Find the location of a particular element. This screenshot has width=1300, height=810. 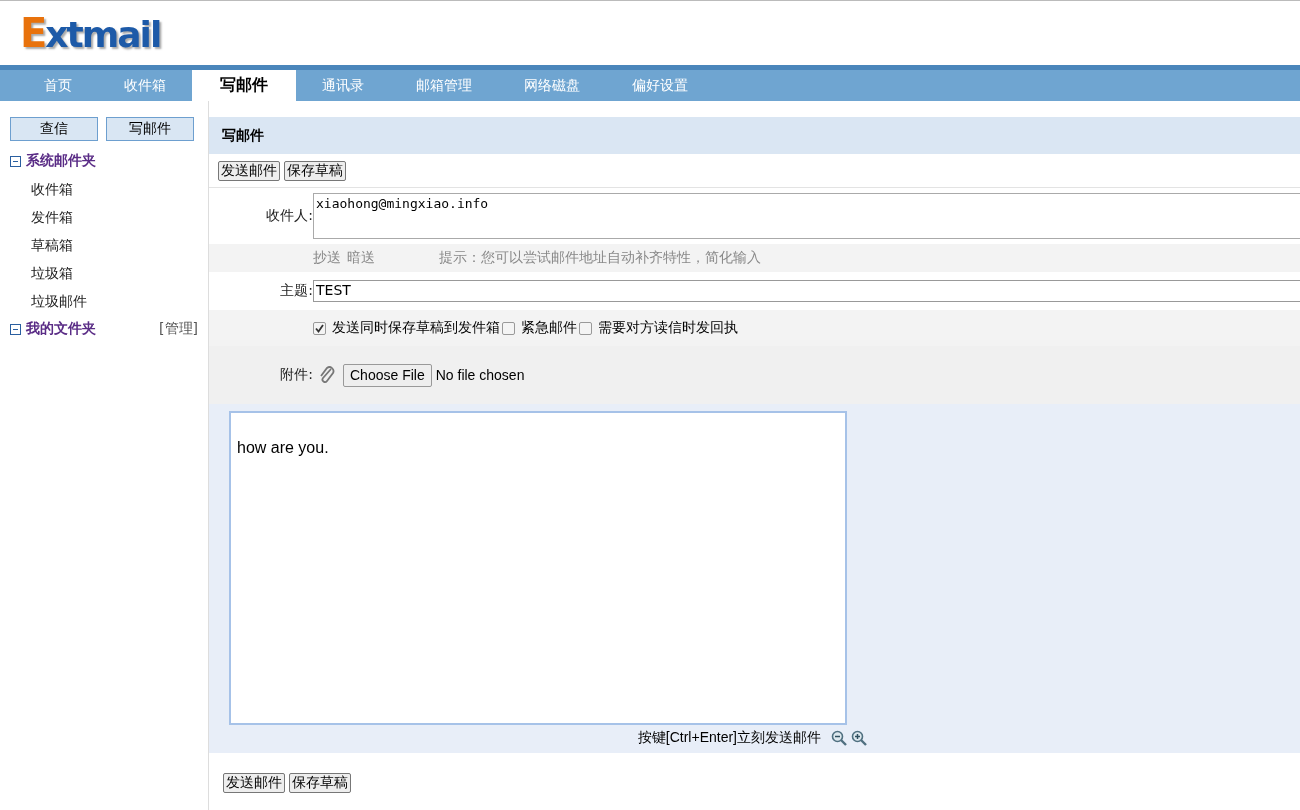

file-status: No file chosen is located at coordinates (480, 375).